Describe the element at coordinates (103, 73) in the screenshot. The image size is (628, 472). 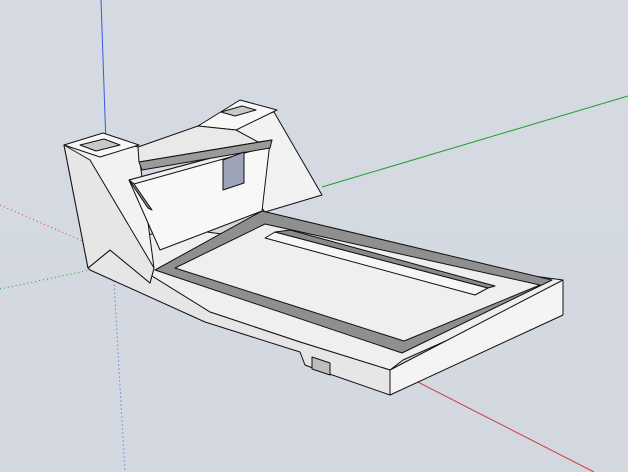
I see `blue-axis-line` at that location.